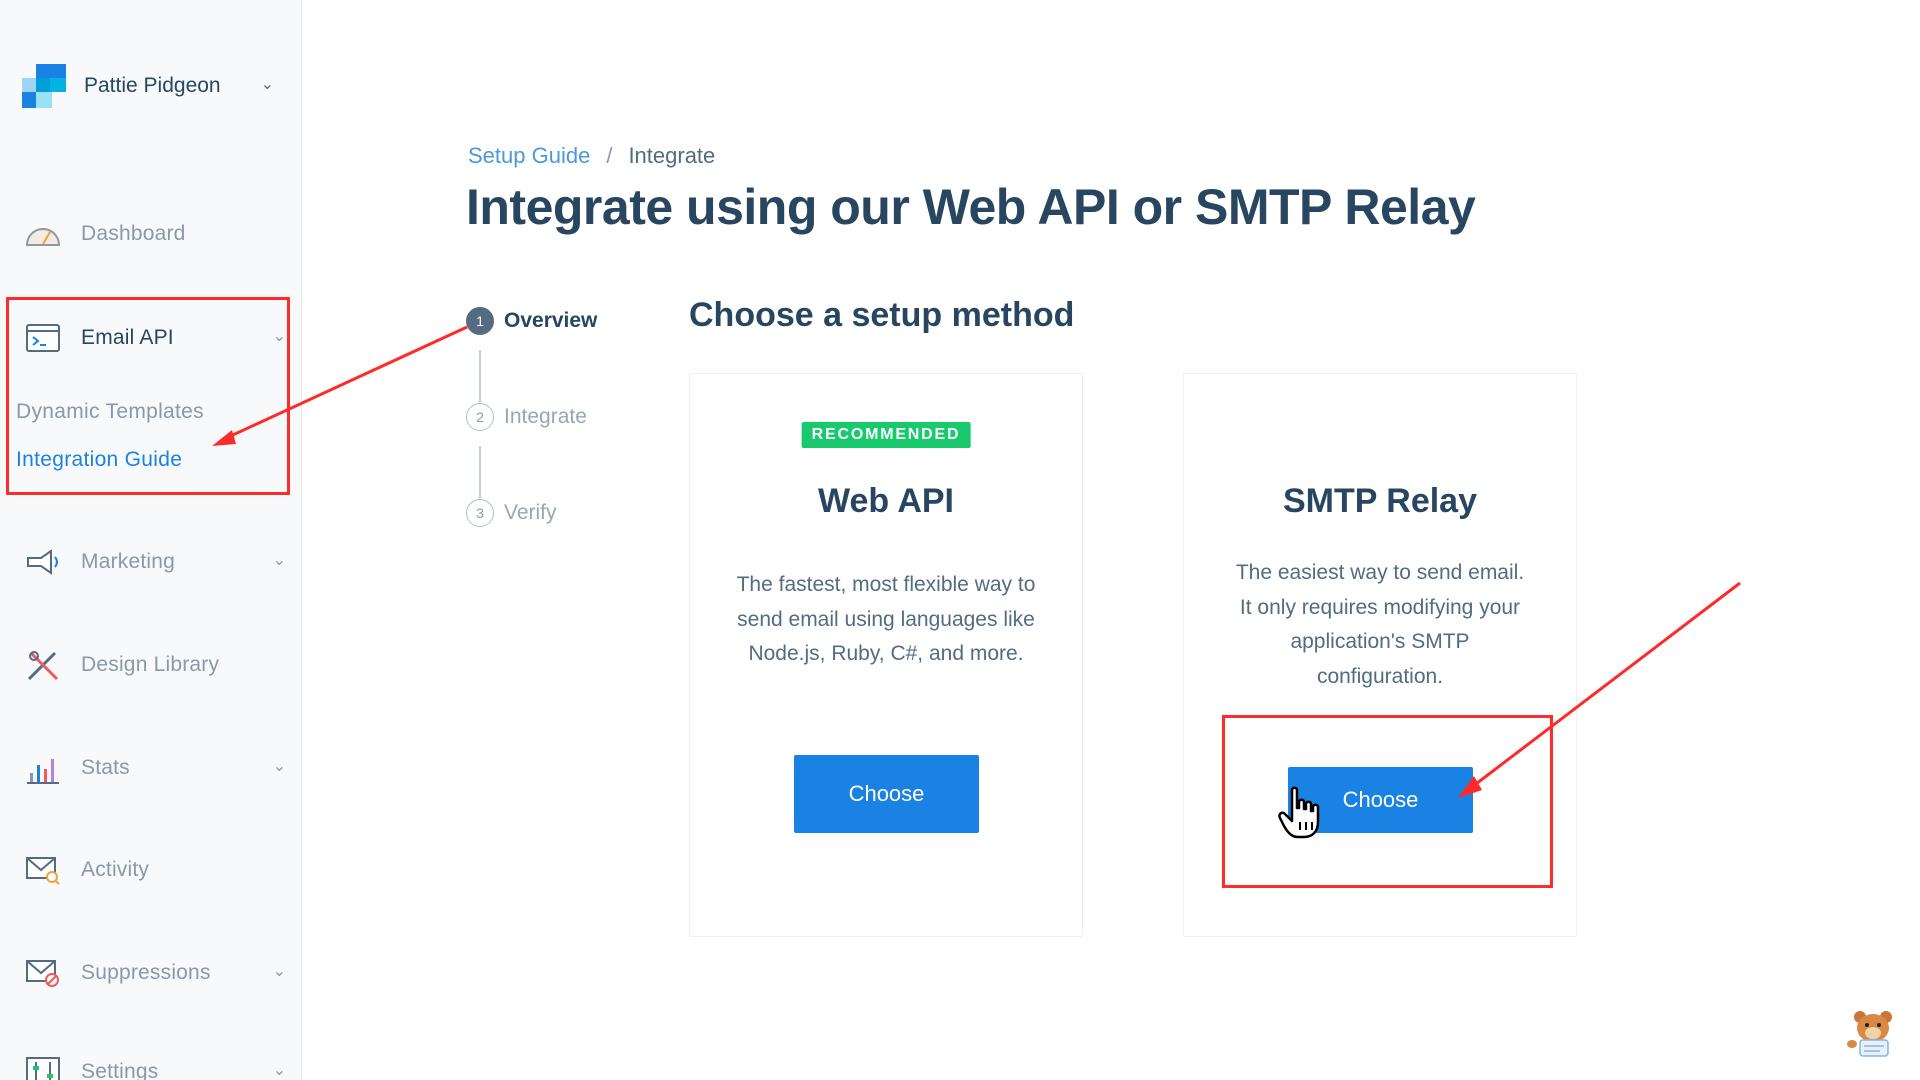 Image resolution: width=1920 pixels, height=1080 pixels. Describe the element at coordinates (591, 156) in the screenshot. I see `breadcrumb: Setup Guide / Integrate` at that location.